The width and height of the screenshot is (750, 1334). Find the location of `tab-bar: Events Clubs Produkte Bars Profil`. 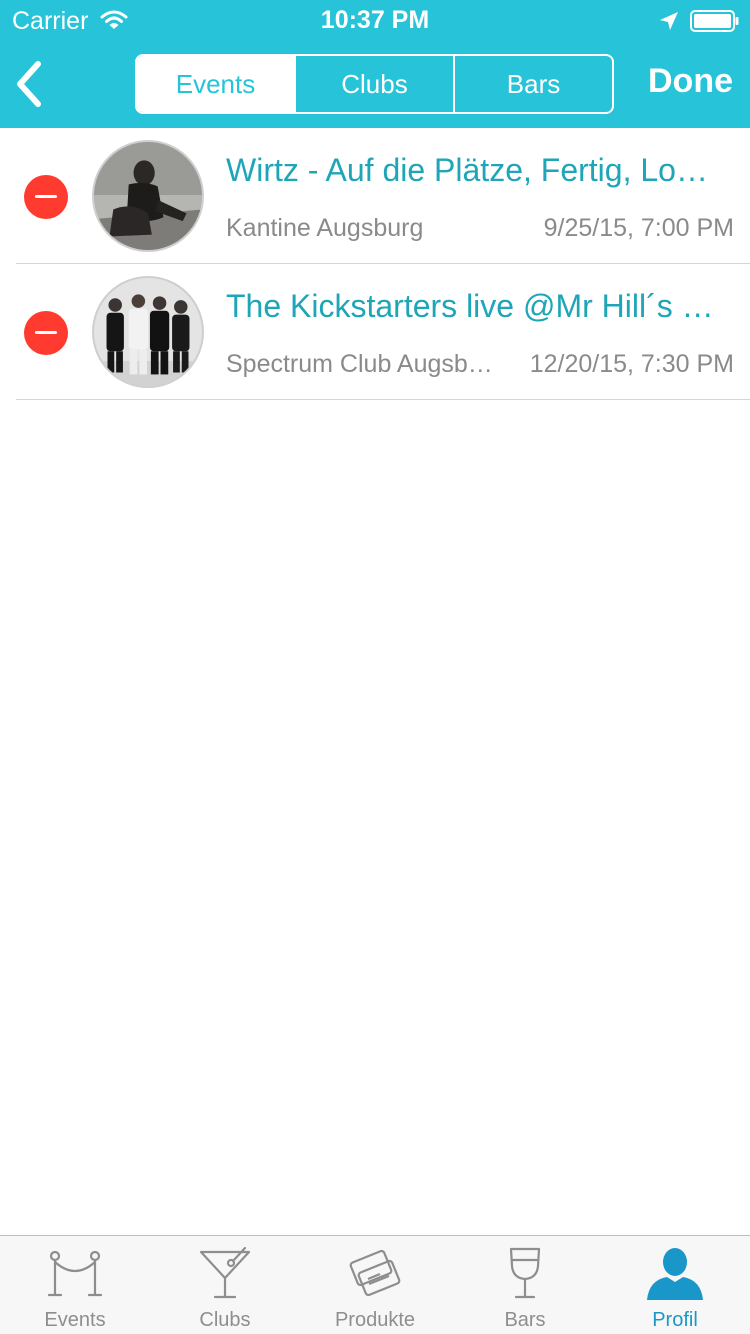

tab-bar: Events Clubs Produkte Bars Profil is located at coordinates (375, 1284).